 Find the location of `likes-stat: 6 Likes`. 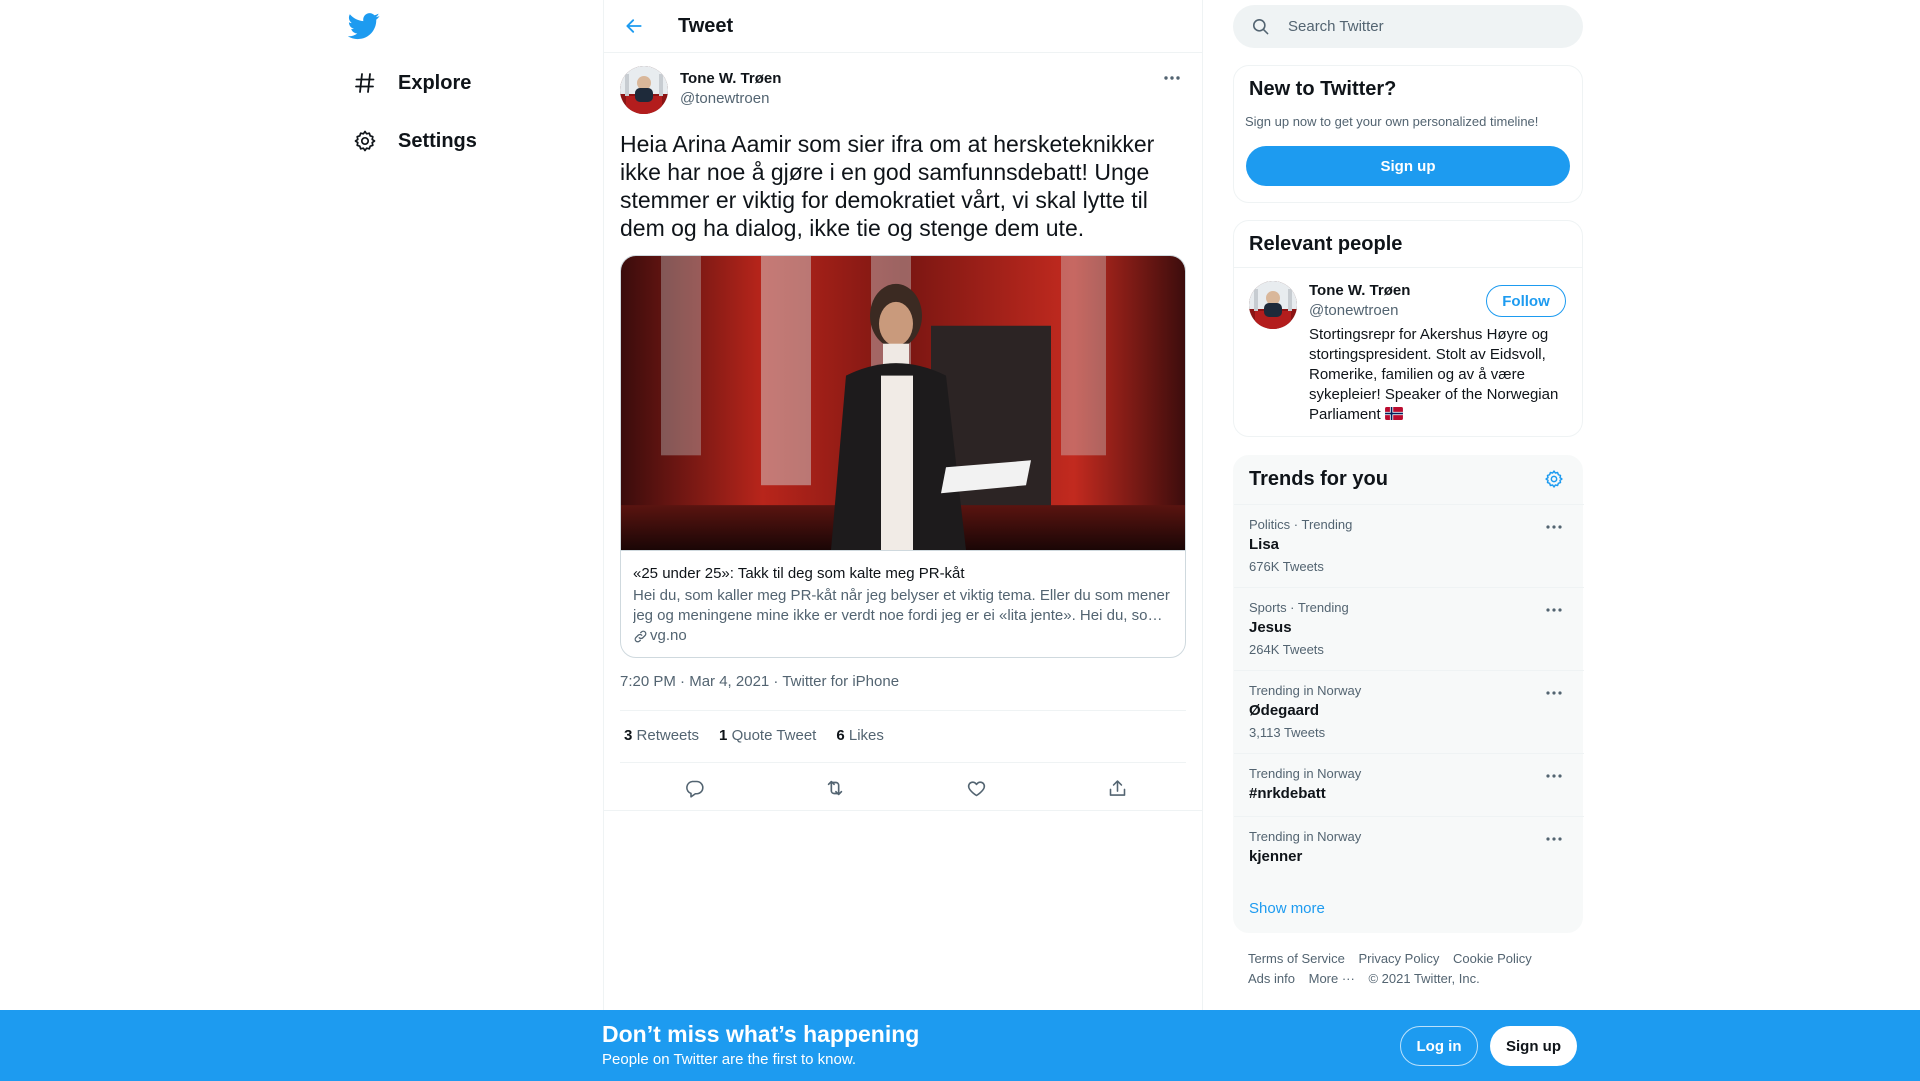

likes-stat: 6 Likes is located at coordinates (860, 735).